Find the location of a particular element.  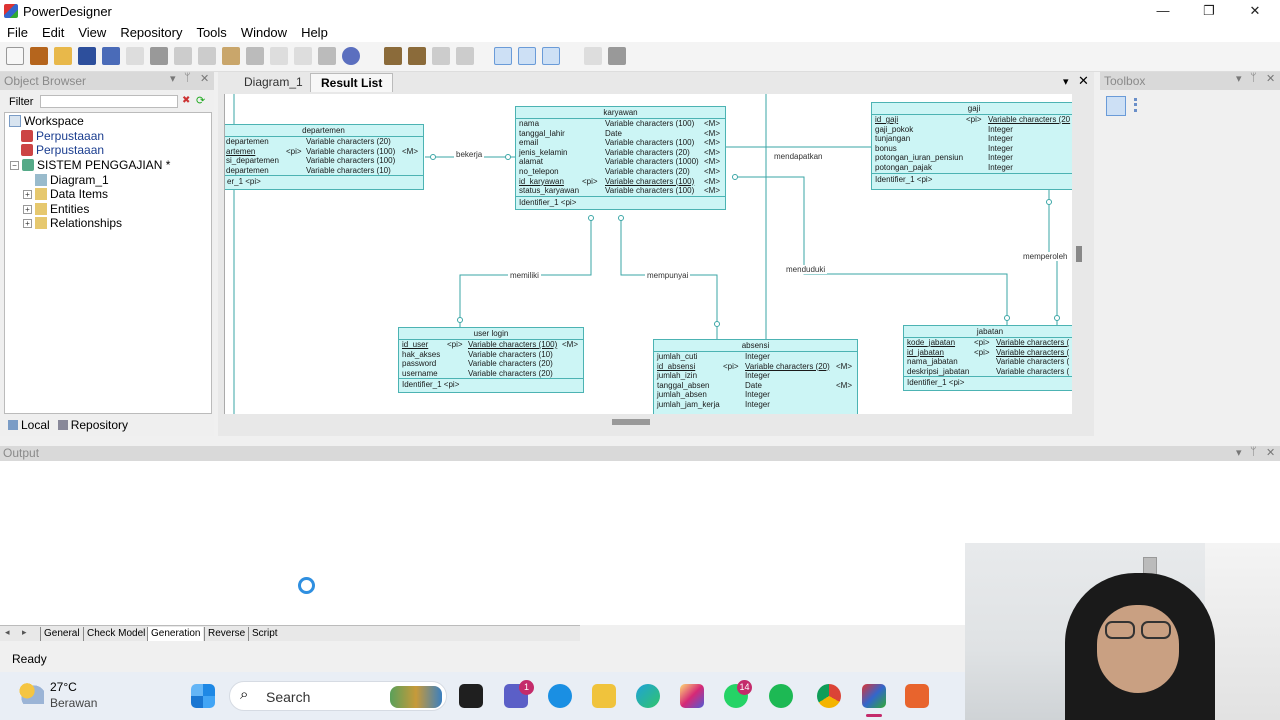

taskbar-search: ⌕ Search is located at coordinates (338, 696).